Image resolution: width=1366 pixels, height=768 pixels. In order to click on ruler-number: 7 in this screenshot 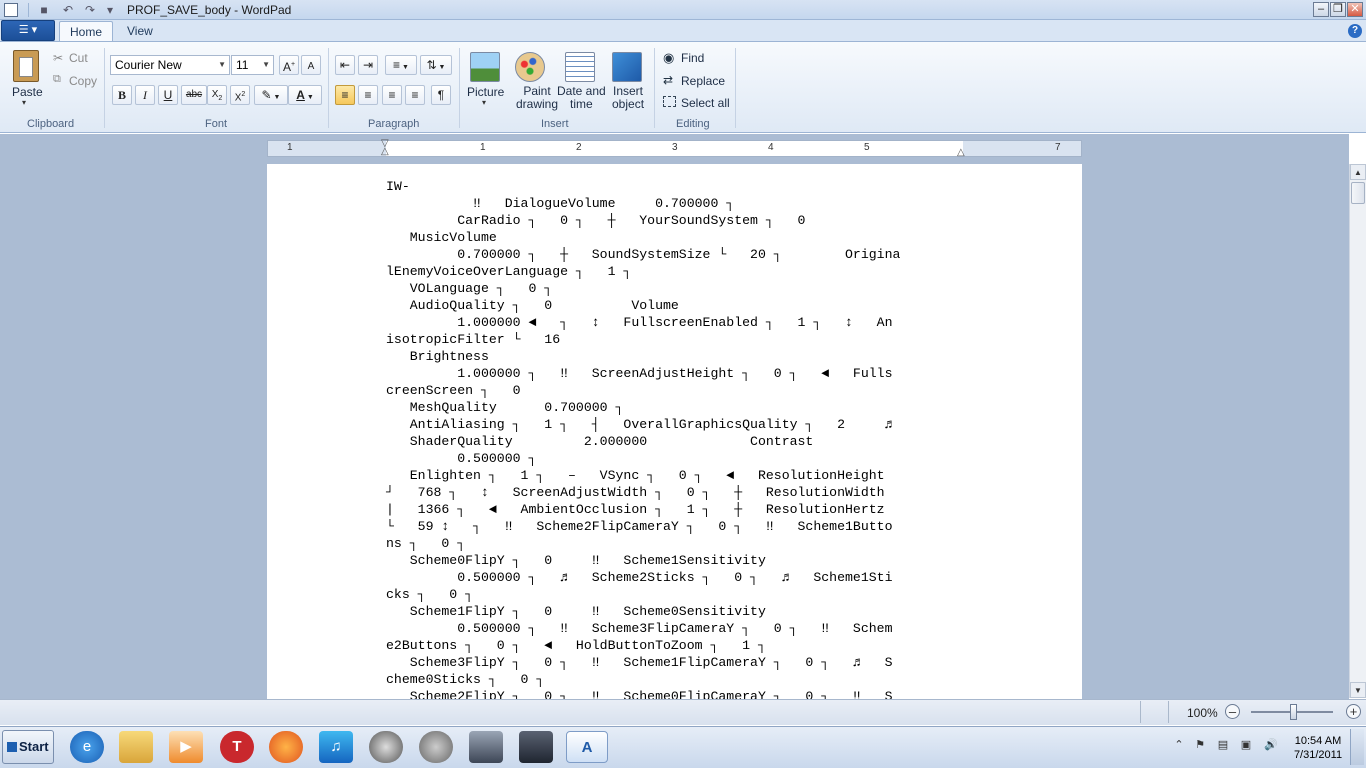, I will do `click(1058, 147)`.